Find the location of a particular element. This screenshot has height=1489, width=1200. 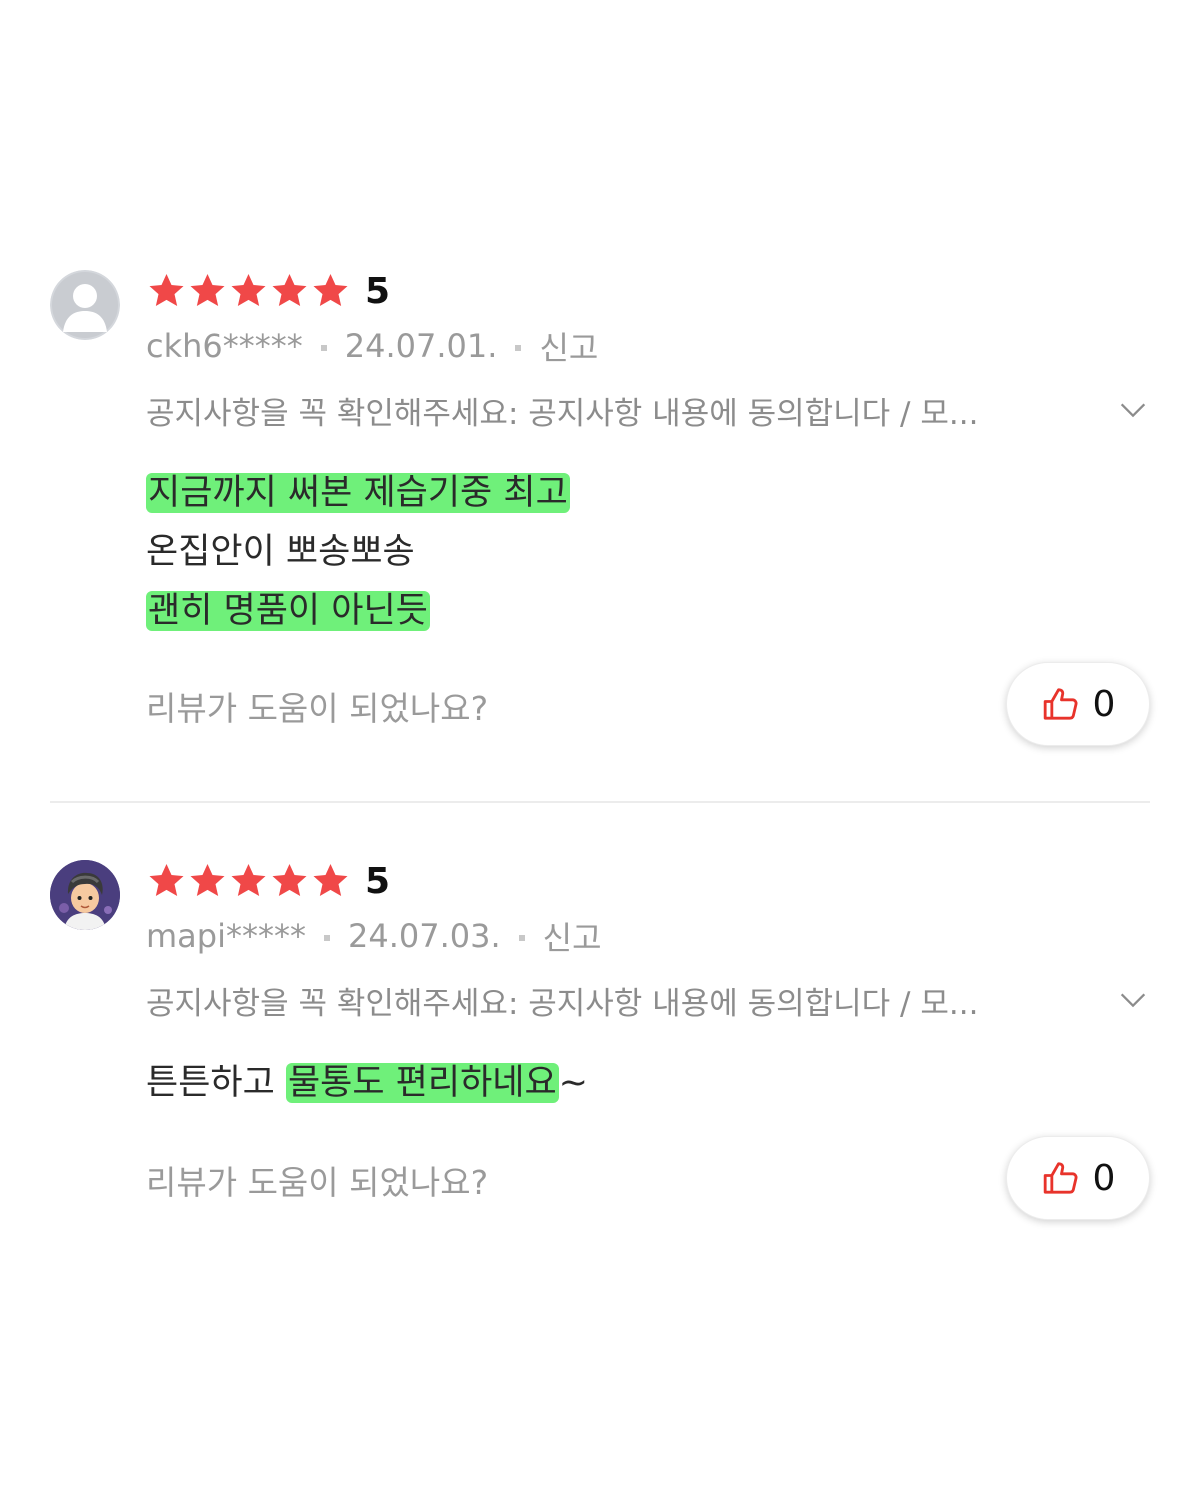

review-body: 튼튼하고 물통도 편리하네요~ is located at coordinates (648, 1083).